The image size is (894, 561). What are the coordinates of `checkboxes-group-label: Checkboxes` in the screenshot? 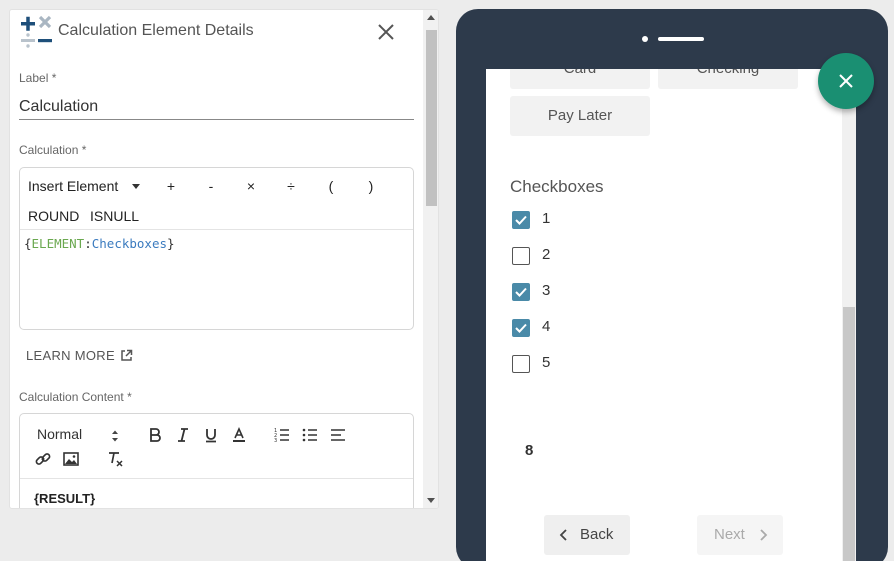 It's located at (557, 186).